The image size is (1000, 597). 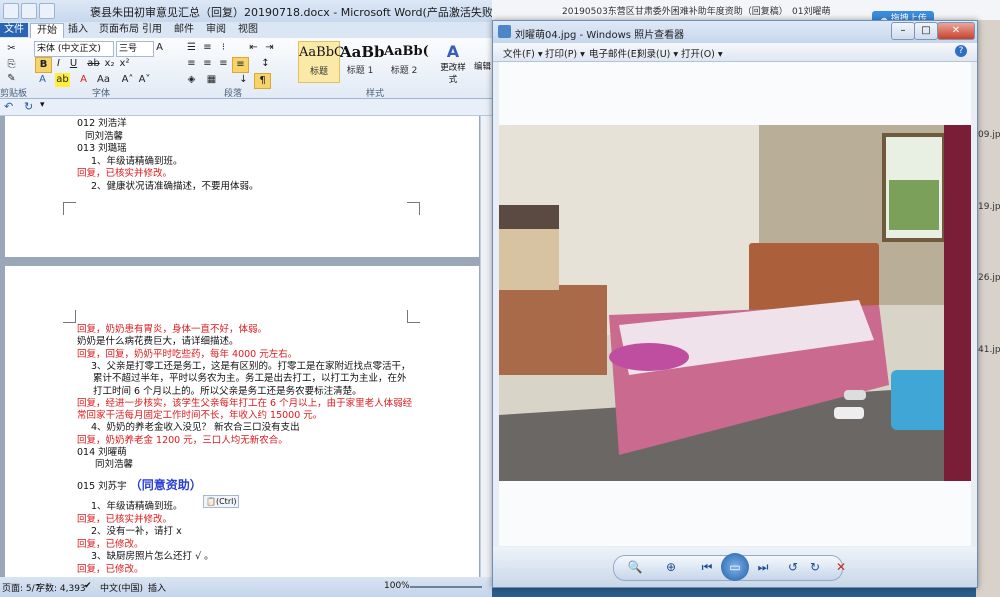 I want to click on change-styles-label: 更改样式, so click(x=453, y=74).